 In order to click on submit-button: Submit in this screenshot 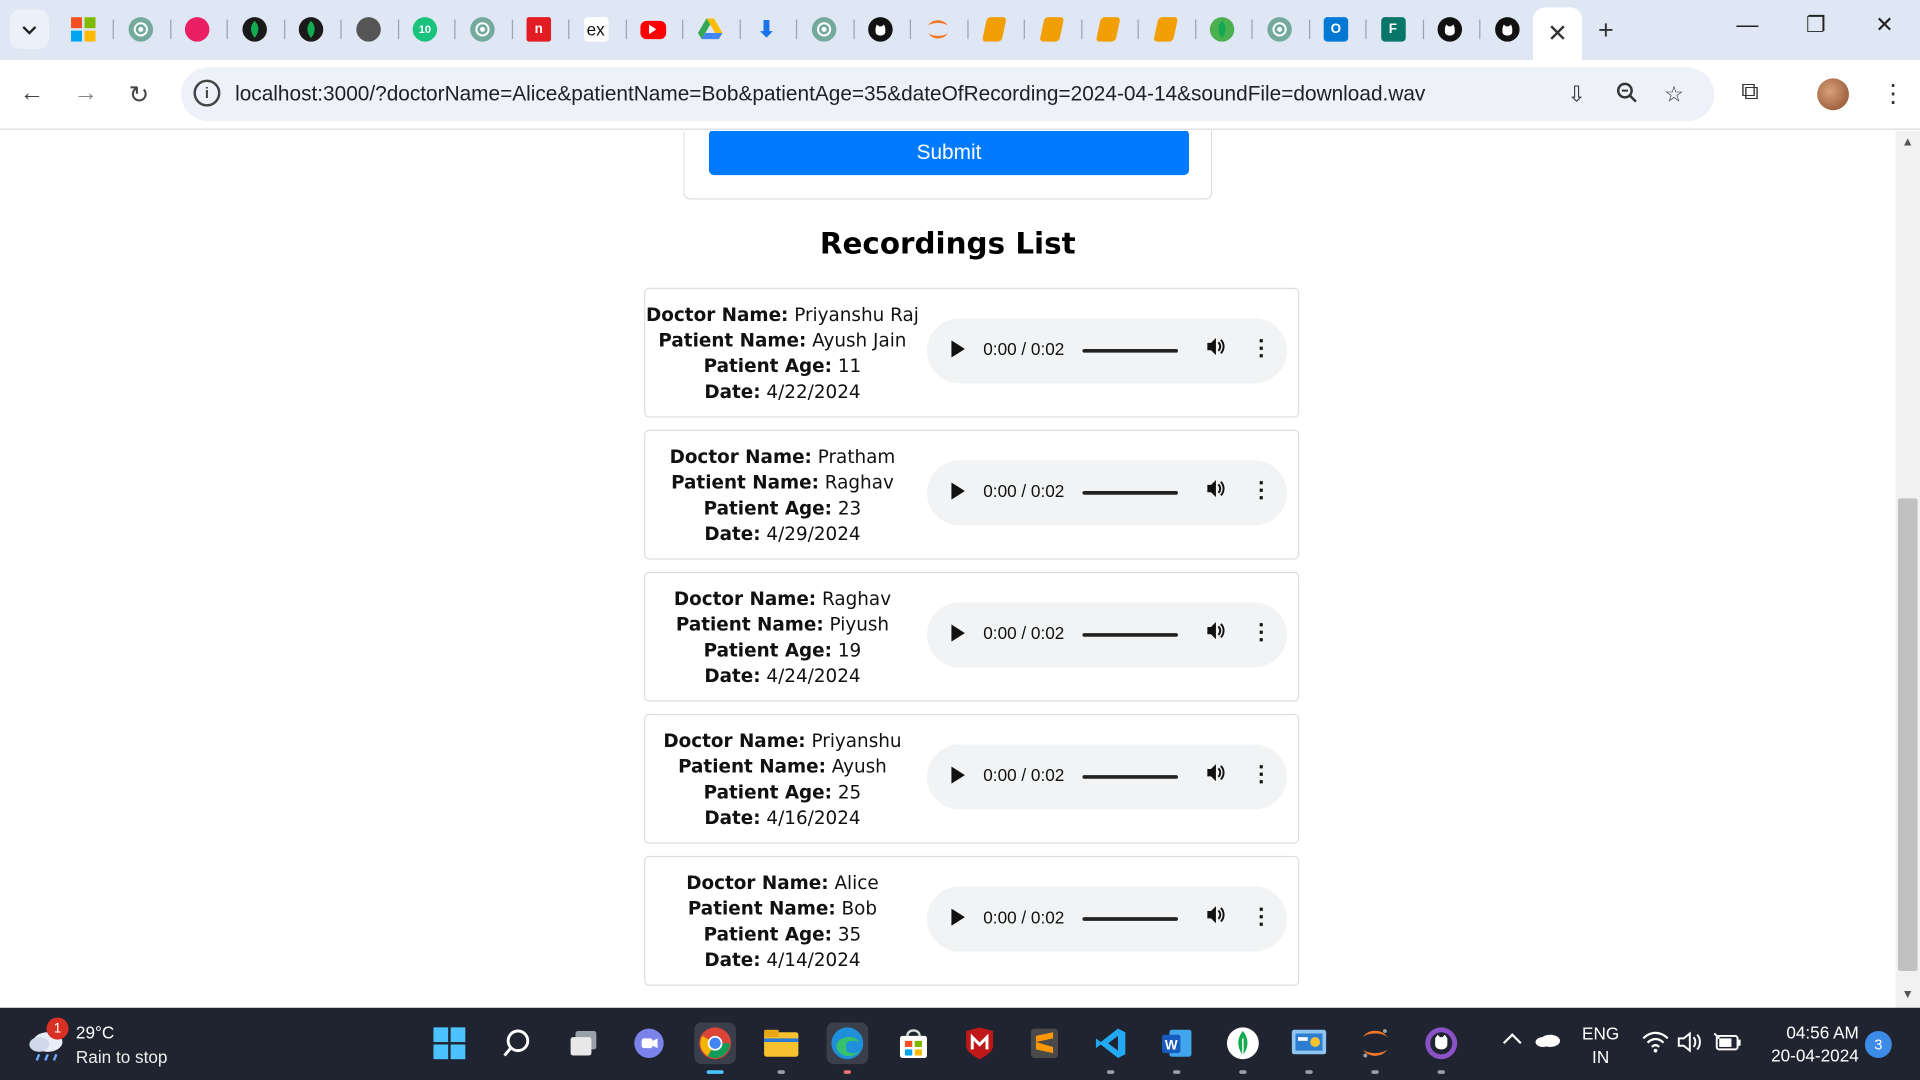, I will do `click(948, 153)`.